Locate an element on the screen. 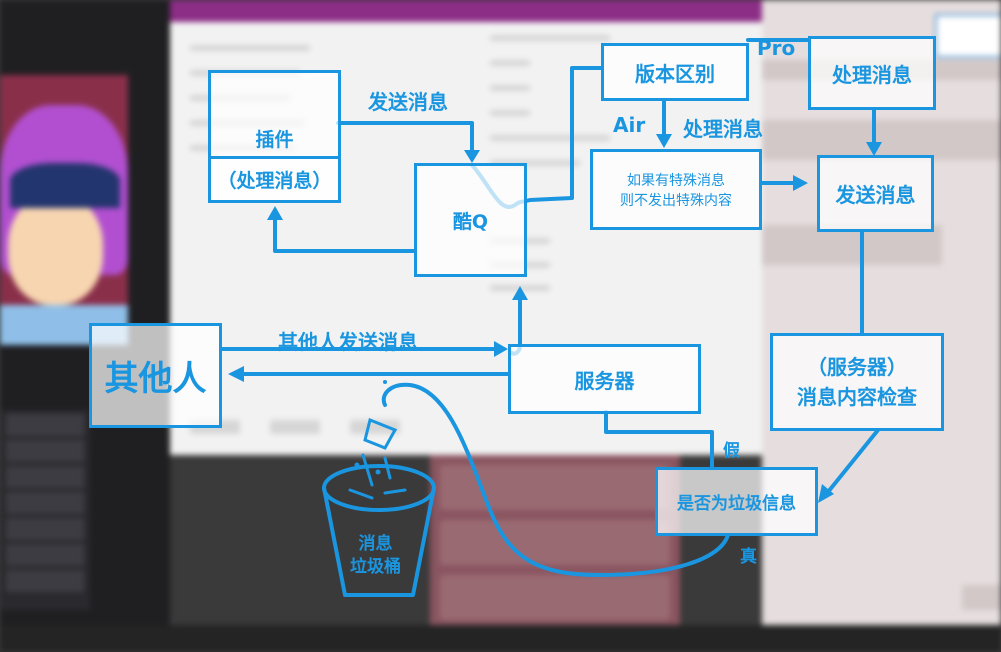  edge-check-to-spam is located at coordinates (853, 461).